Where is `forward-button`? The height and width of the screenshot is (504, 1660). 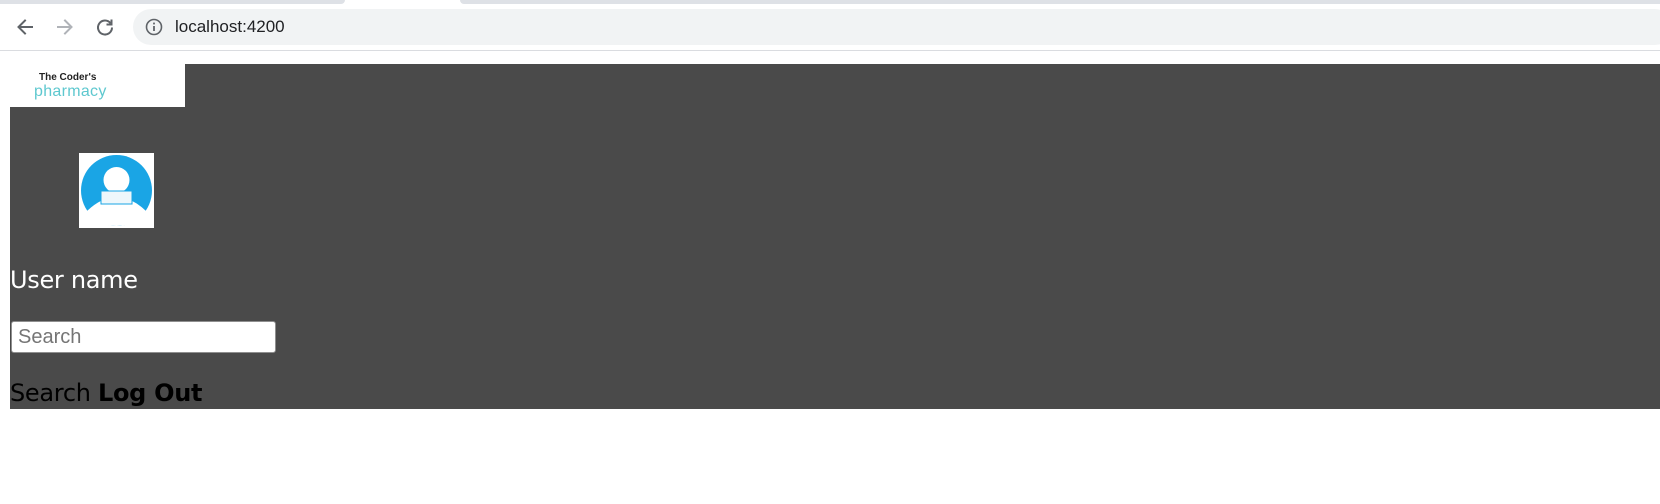 forward-button is located at coordinates (65, 27).